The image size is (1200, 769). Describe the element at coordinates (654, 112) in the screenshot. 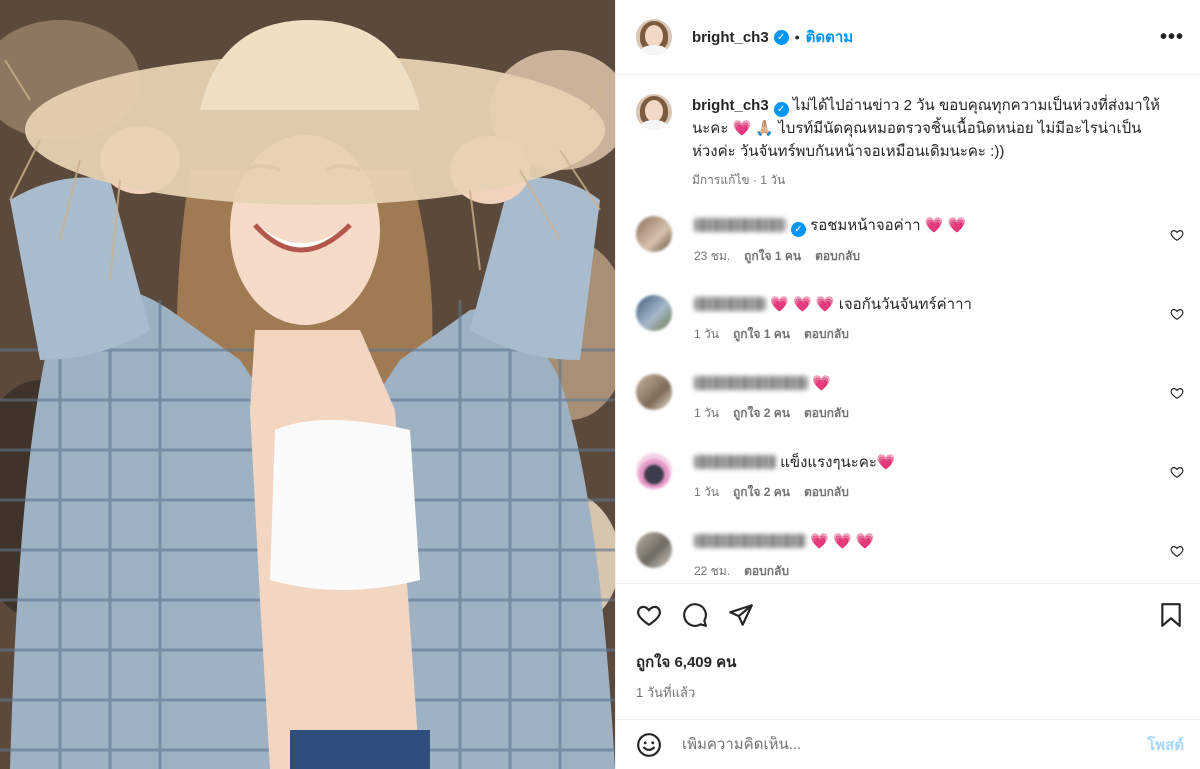

I see `caption-avatar` at that location.